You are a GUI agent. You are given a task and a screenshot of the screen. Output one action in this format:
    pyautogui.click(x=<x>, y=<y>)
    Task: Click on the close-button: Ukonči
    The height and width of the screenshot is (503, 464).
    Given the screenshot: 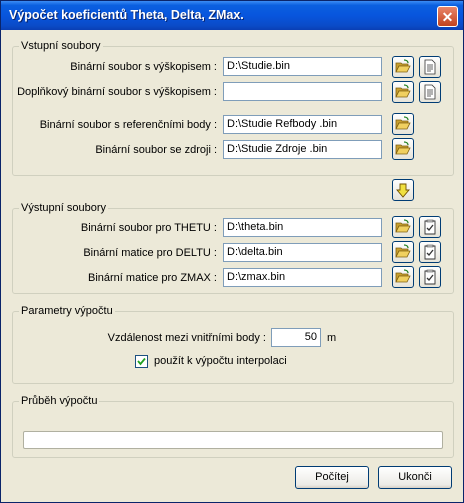 What is the action you would take?
    pyautogui.click(x=415, y=477)
    